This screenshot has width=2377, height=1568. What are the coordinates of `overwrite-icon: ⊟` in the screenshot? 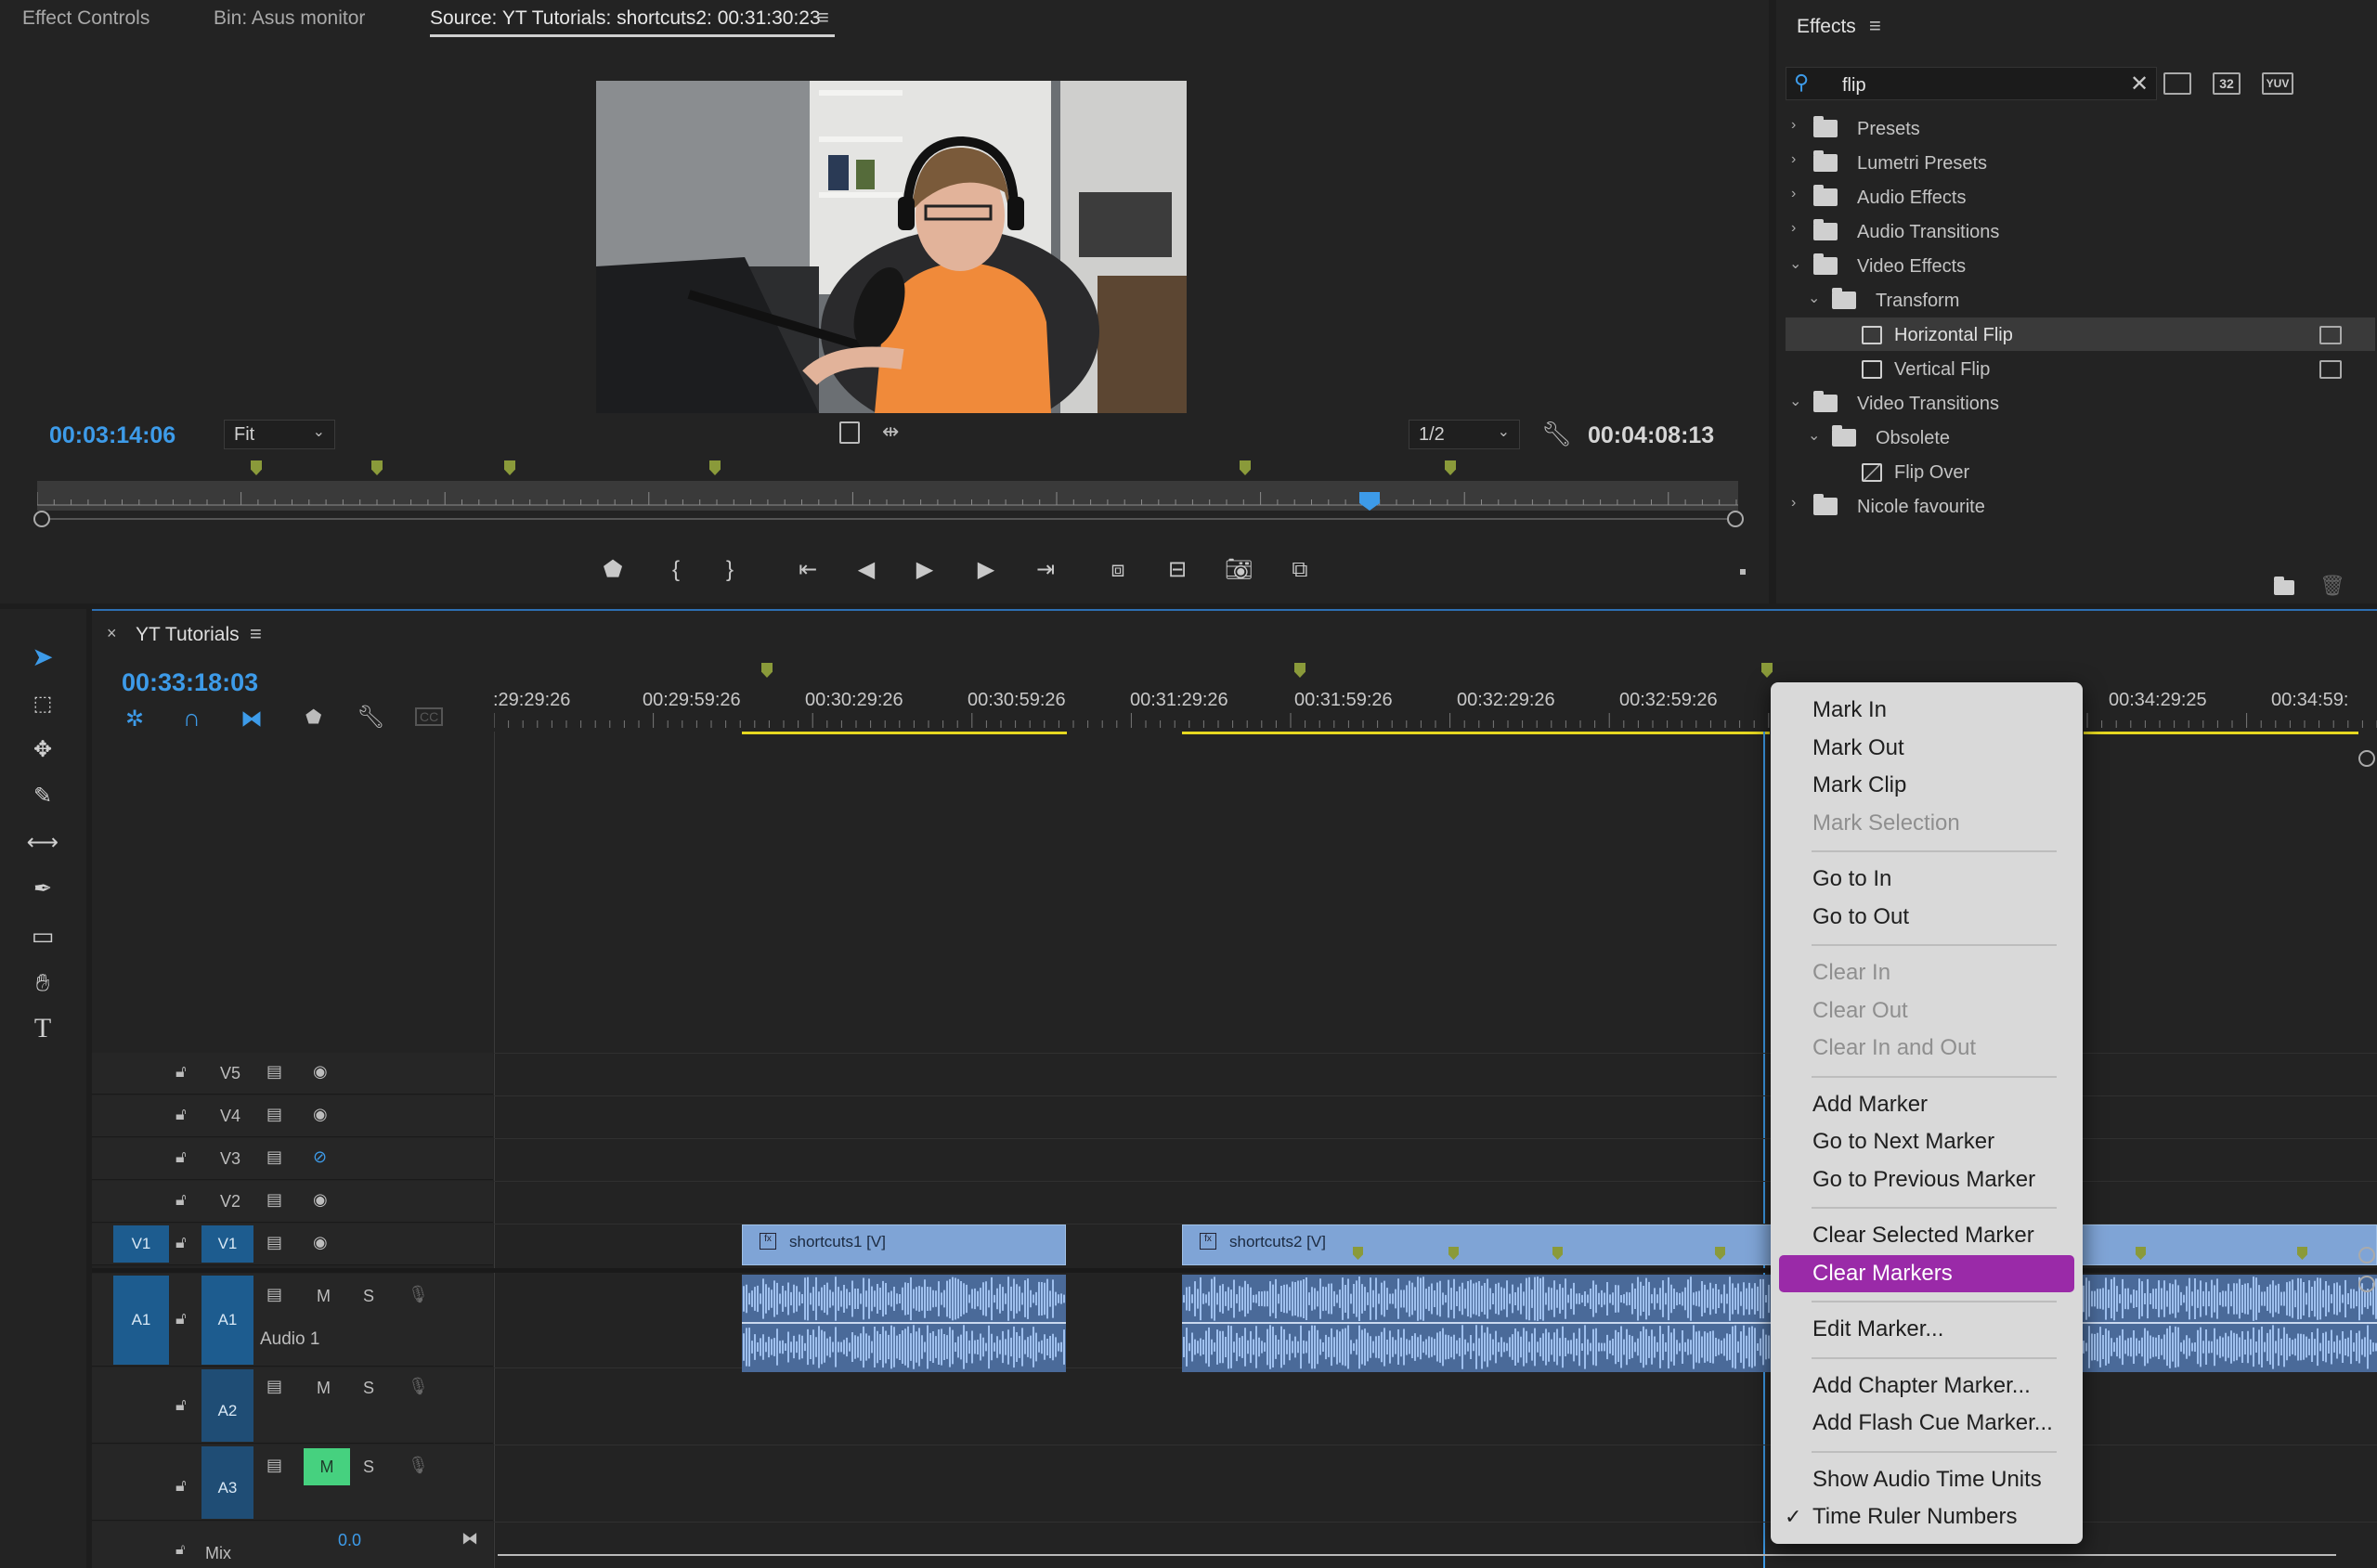 It's located at (1177, 570).